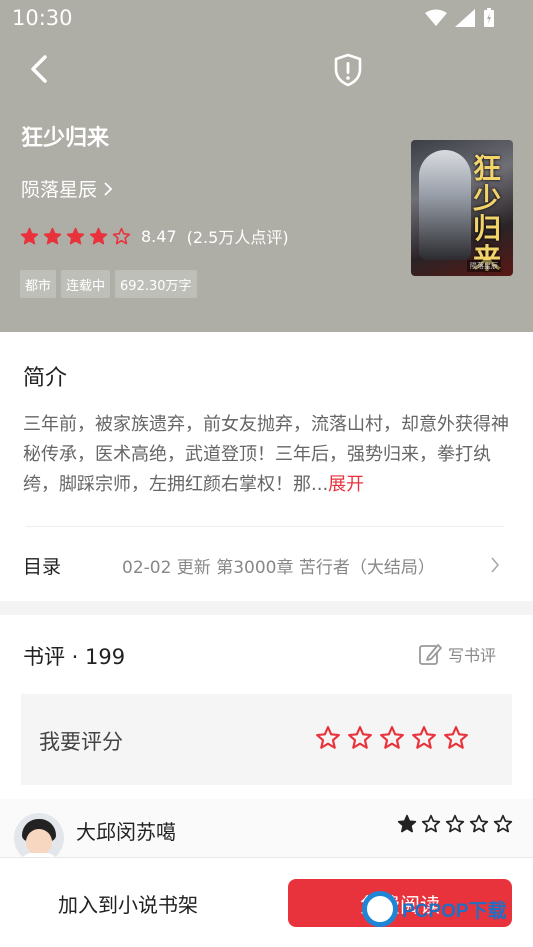  What do you see at coordinates (156, 284) in the screenshot?
I see `tag-word-count: 692.30万字` at bounding box center [156, 284].